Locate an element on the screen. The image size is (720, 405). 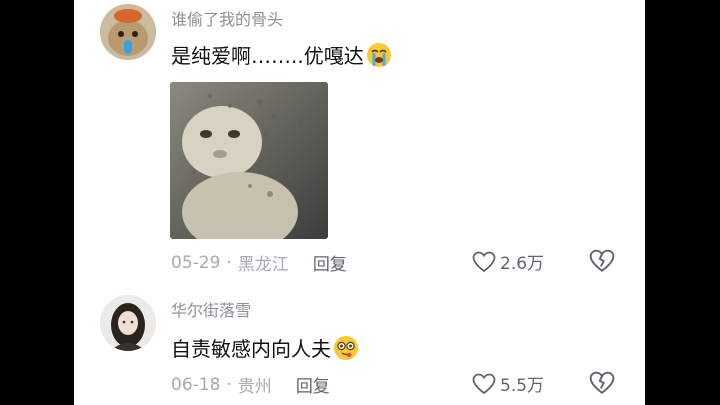
comment-meta: 06-18 · 贵州 回复 is located at coordinates (250, 385).